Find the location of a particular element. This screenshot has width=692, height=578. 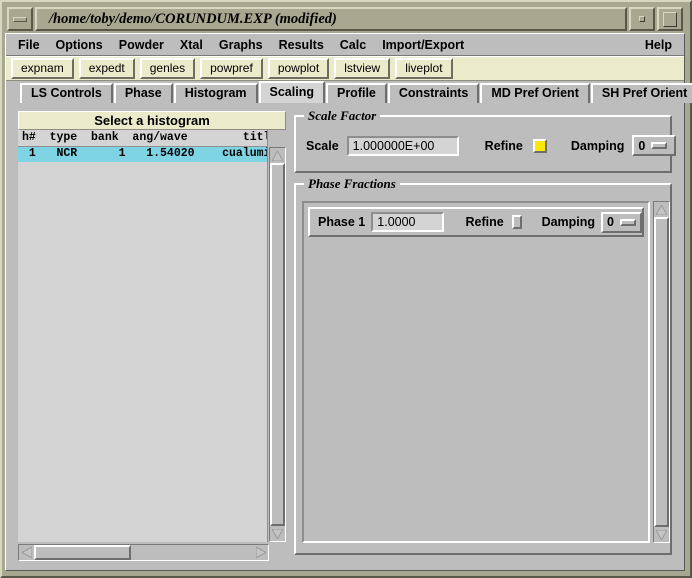

maximize-icon is located at coordinates (670, 19).